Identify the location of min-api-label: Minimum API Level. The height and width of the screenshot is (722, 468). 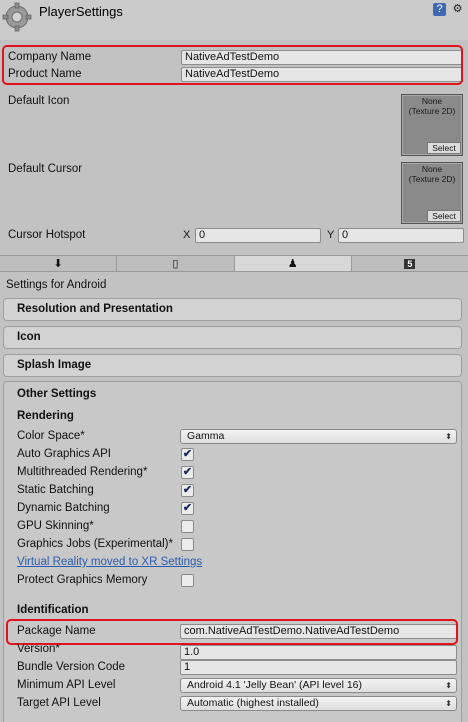
(66, 685).